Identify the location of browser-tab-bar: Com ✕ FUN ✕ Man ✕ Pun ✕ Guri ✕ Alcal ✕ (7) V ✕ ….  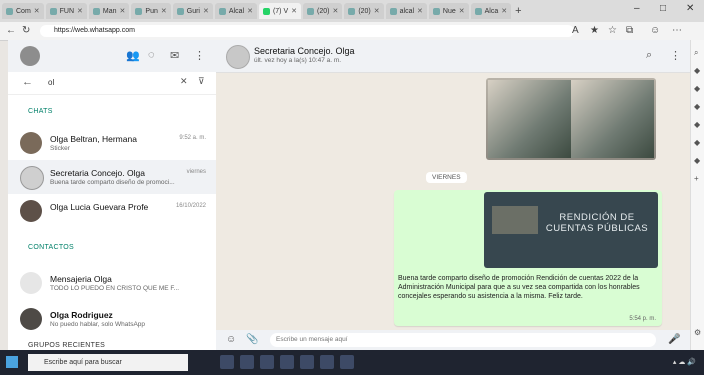
(352, 11).